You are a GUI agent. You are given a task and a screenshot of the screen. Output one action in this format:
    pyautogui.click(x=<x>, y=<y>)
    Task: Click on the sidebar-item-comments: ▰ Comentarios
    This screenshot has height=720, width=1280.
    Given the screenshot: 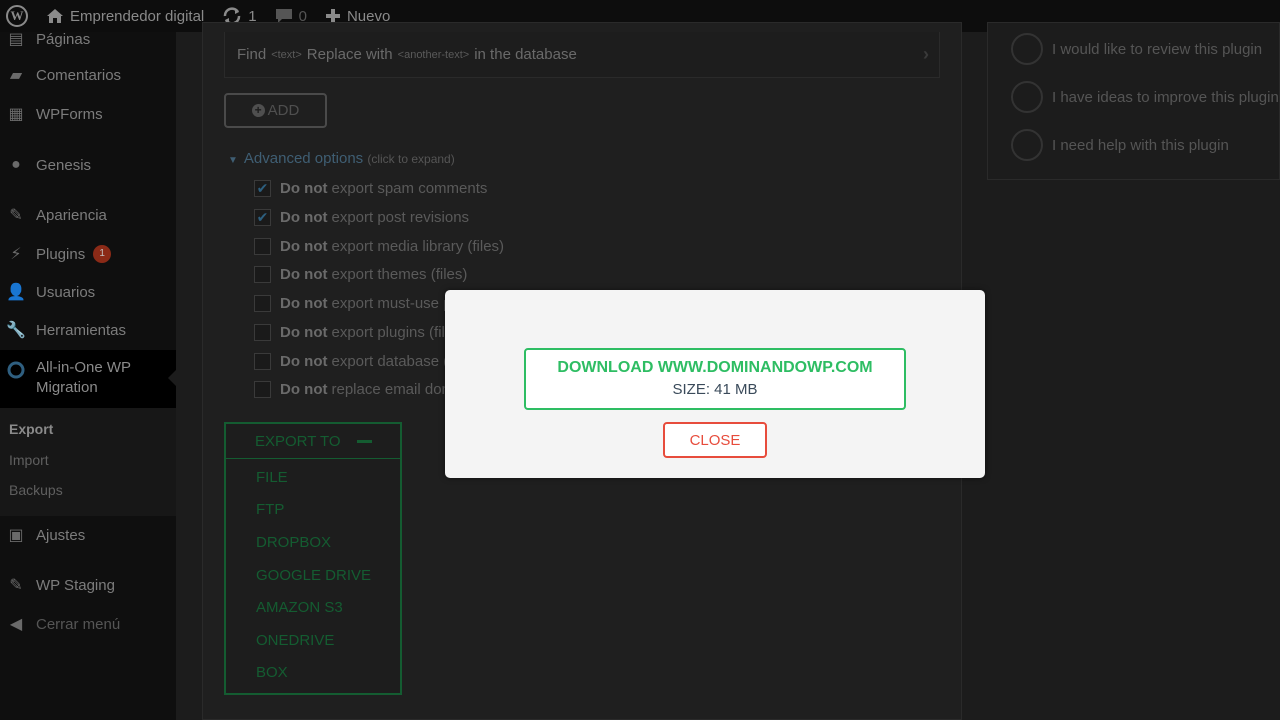 What is the action you would take?
    pyautogui.click(x=88, y=75)
    